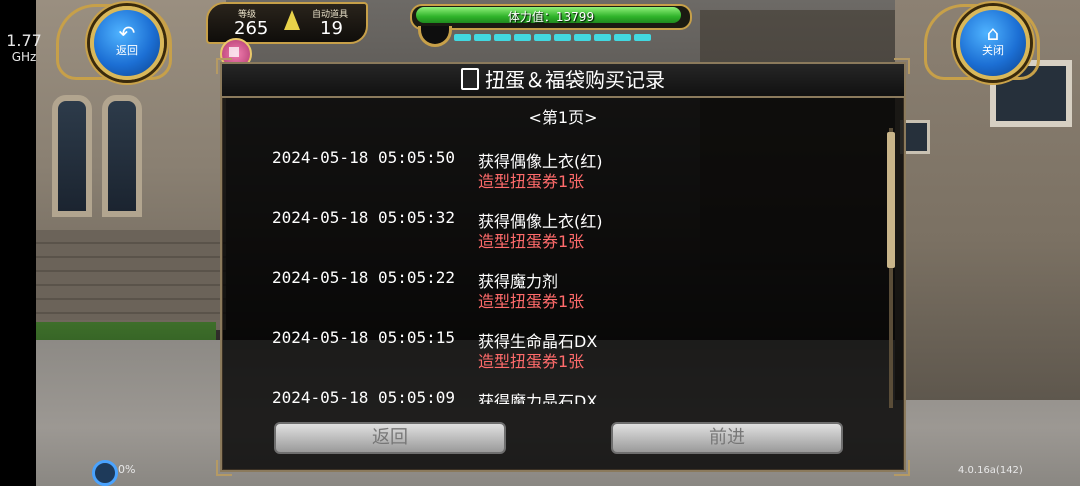  What do you see at coordinates (364, 396) in the screenshot?
I see `record-timestamp: 2024-05-18 05:05:09` at bounding box center [364, 396].